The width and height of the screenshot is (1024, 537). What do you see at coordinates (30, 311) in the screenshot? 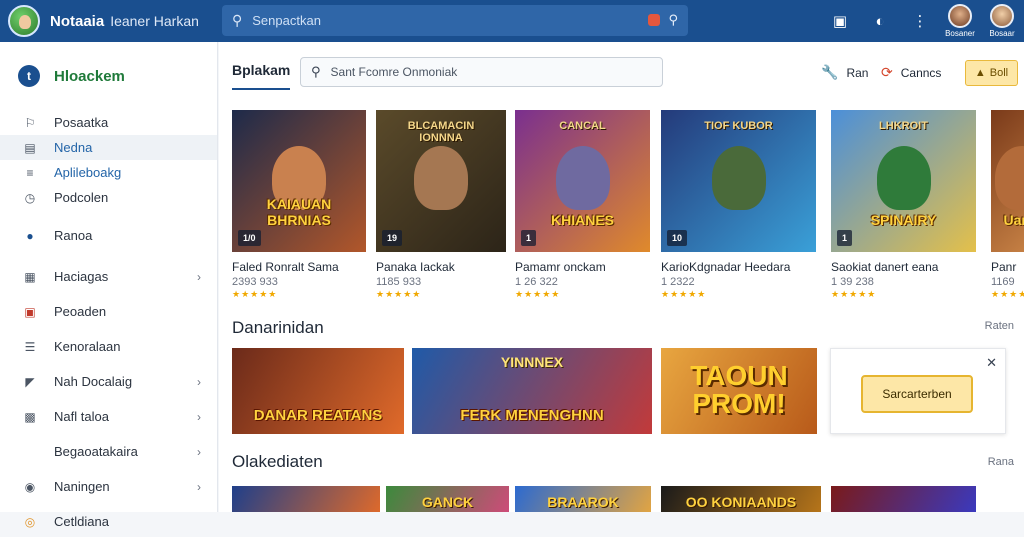
I see `calendar-icon: ▣` at bounding box center [30, 311].